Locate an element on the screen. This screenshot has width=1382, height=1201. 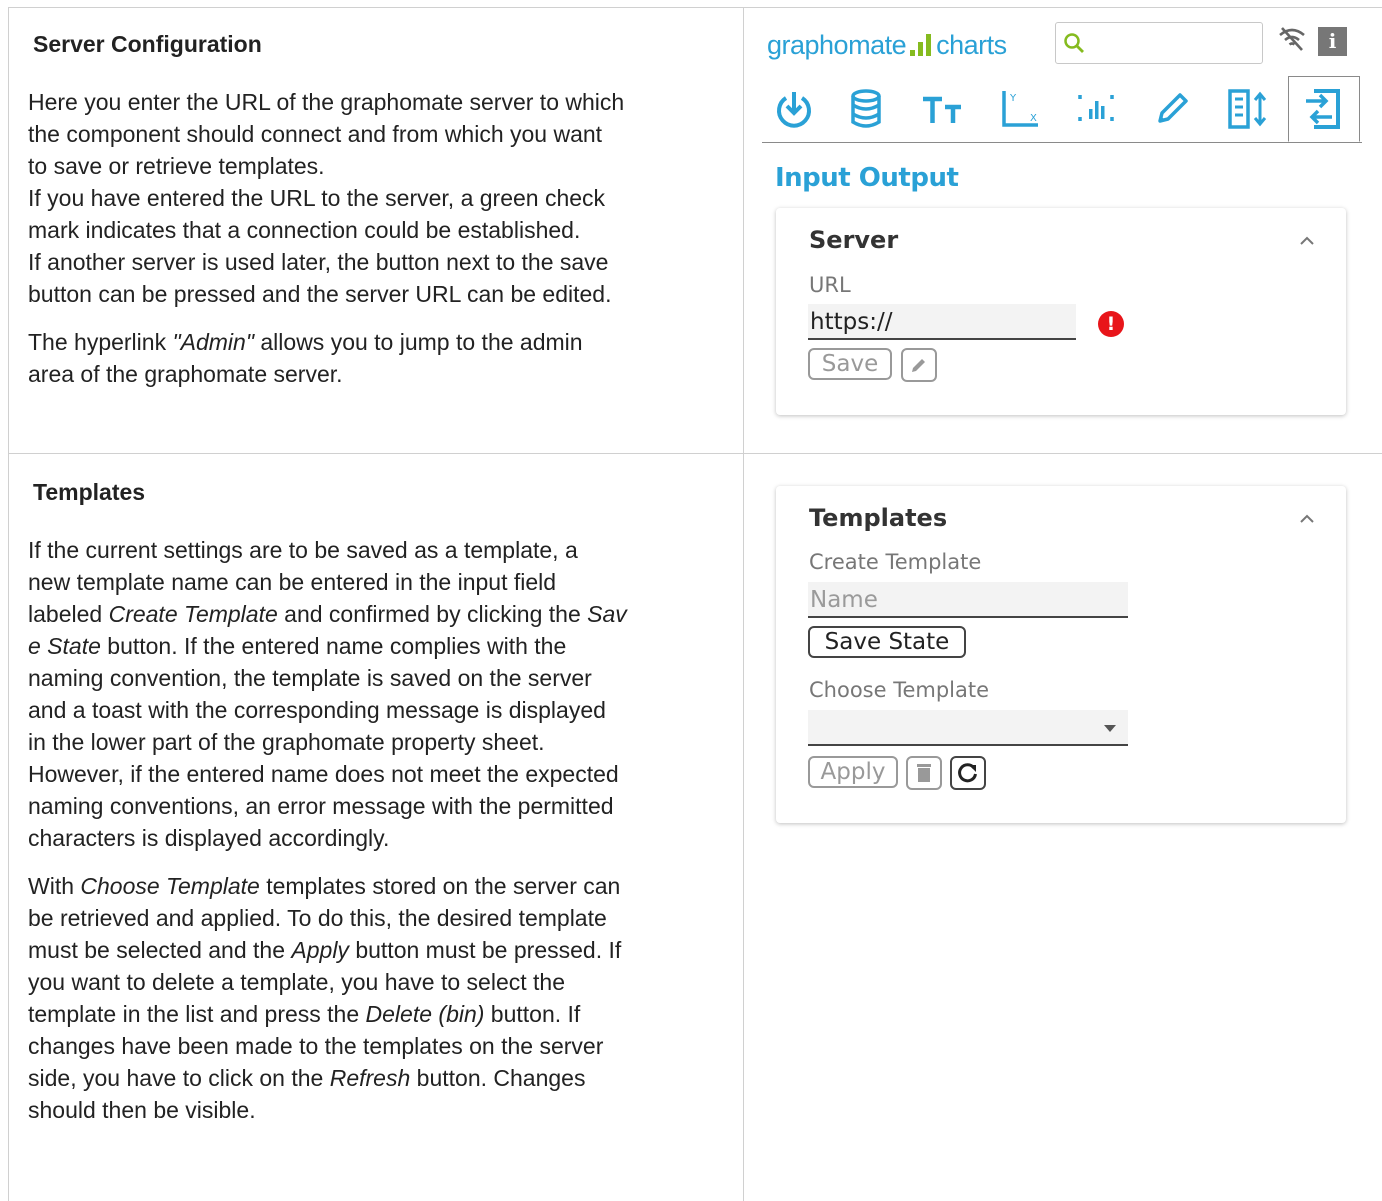
tab-data-input is located at coordinates (794, 109).